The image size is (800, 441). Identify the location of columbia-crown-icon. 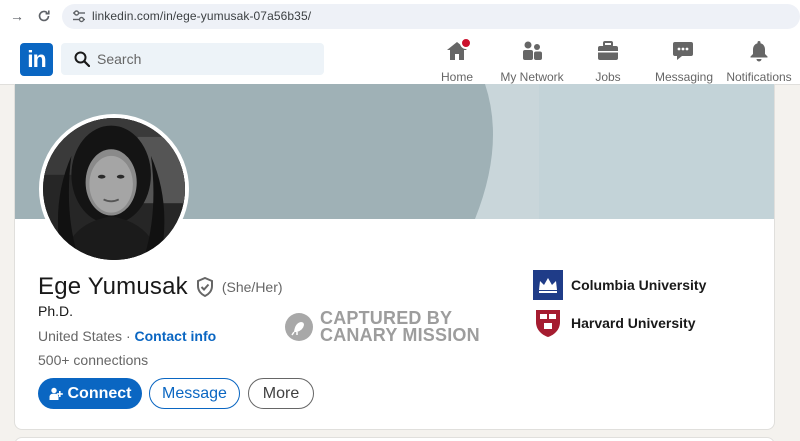
(548, 285).